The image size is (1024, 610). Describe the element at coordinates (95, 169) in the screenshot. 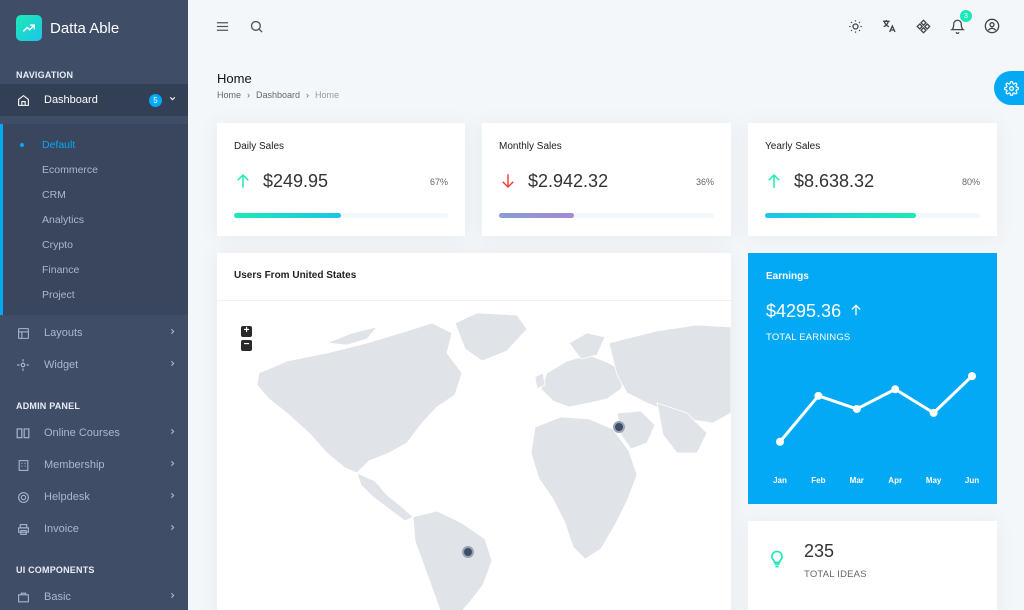

I see `submenu-item-ecommerce: Ecommerce` at that location.